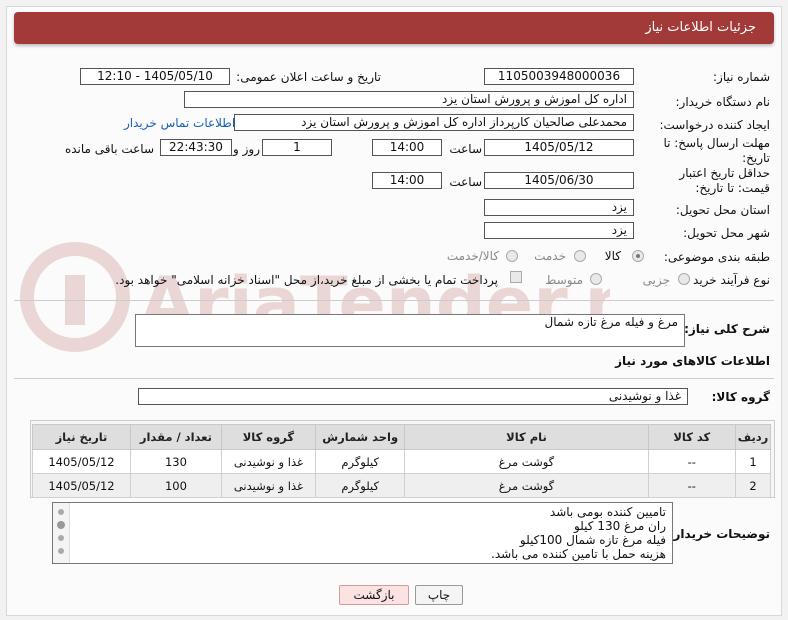  I want to click on buyer-contact-link: اطلاعات تماس خریدار, so click(179, 123).